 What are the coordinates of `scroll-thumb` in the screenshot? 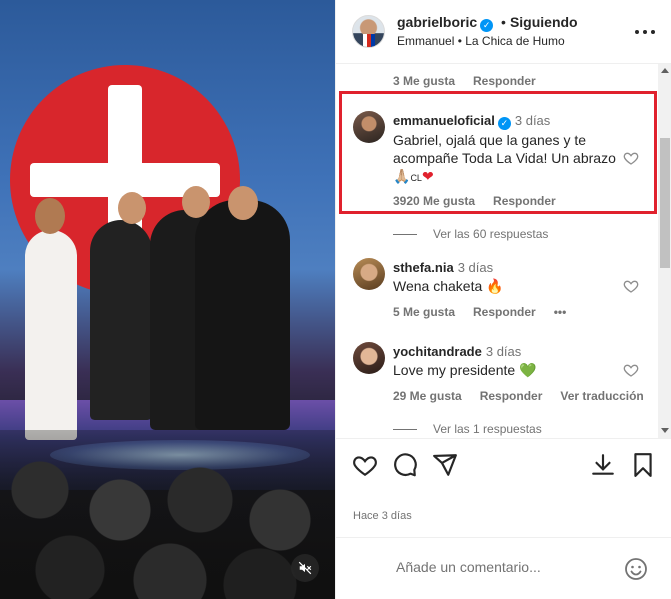 It's located at (665, 203).